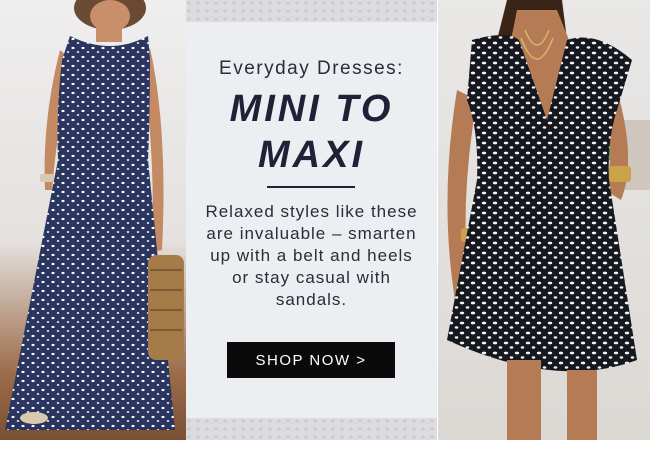 This screenshot has height=450, width=650. What do you see at coordinates (311, 68) in the screenshot?
I see `kicker-text: Everyday Dresses:` at bounding box center [311, 68].